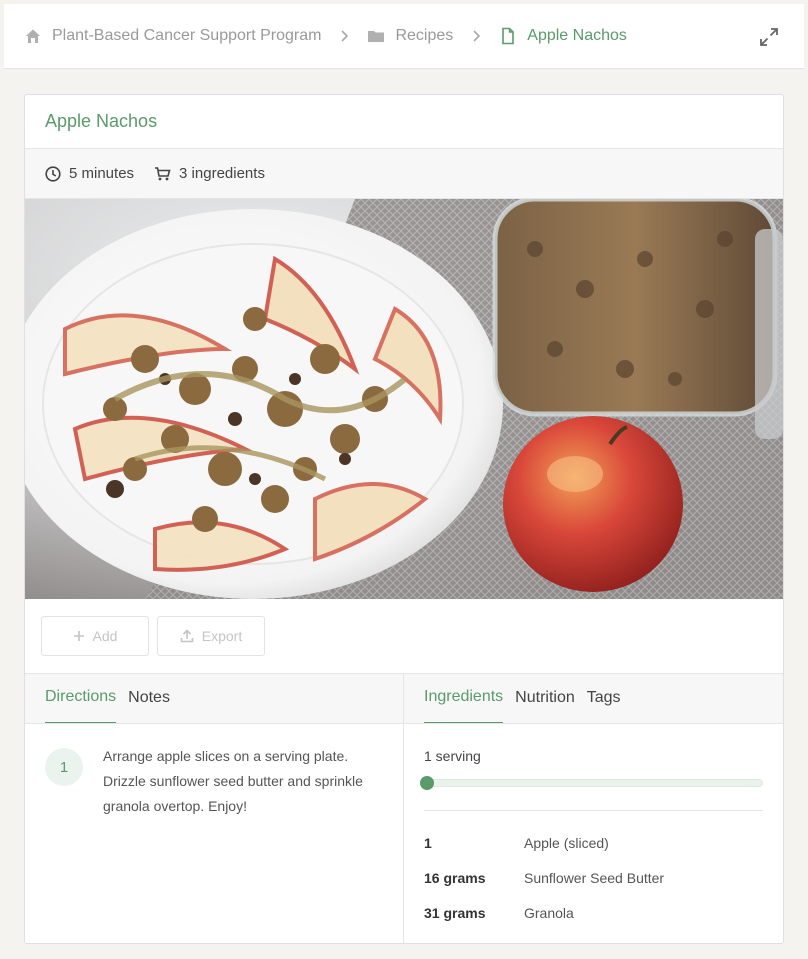 This screenshot has width=808, height=959. I want to click on slider-track, so click(593, 783).